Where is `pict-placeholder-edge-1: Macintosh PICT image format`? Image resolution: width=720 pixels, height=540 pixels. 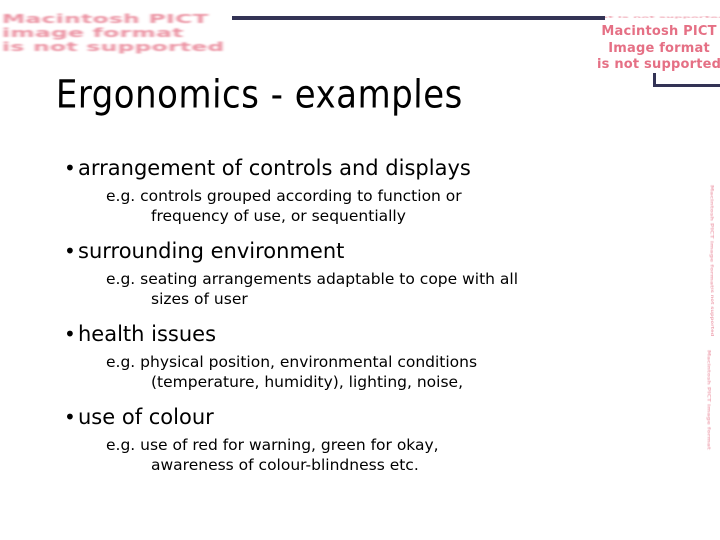 pict-placeholder-edge-1: Macintosh PICT image format is located at coordinates (711, 237).